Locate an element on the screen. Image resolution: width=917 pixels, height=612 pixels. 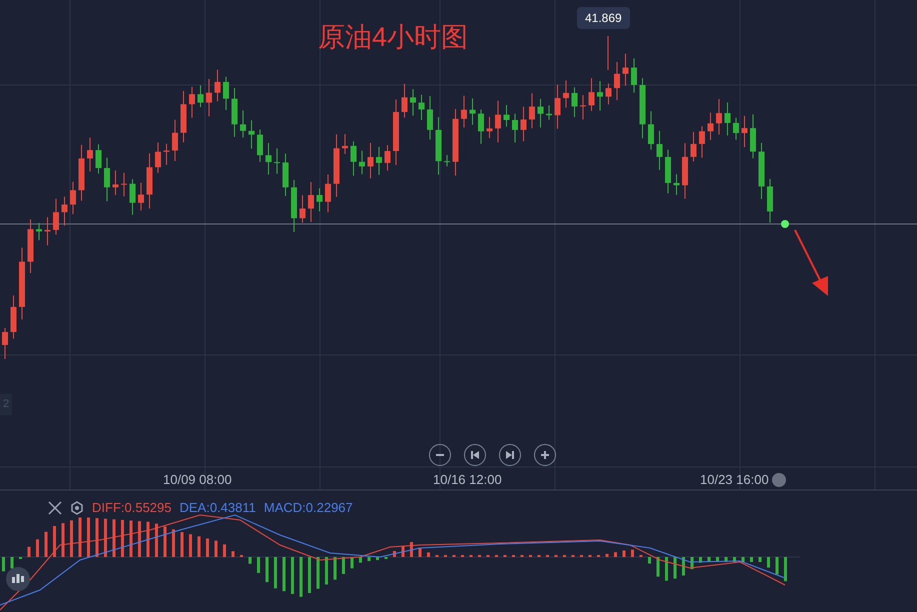
settings-icon is located at coordinates (77, 507).